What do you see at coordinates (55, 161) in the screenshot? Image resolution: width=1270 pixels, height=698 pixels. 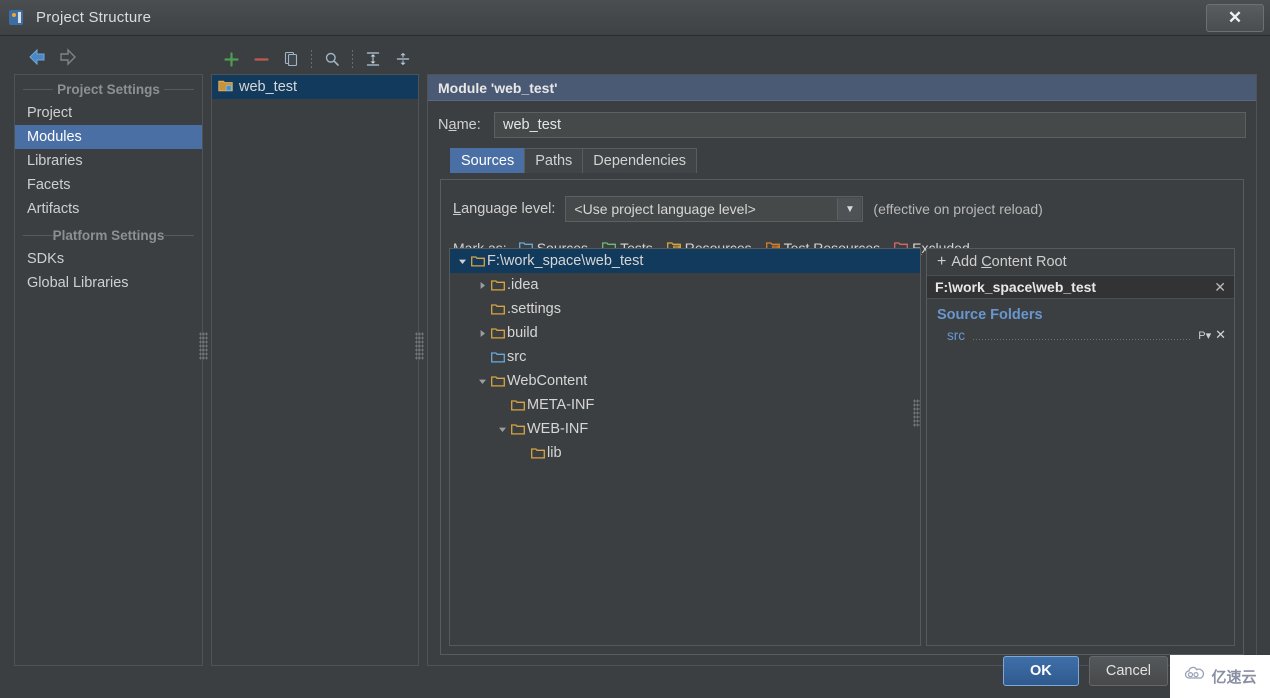 I see `sidebar-item-label: Libraries` at bounding box center [55, 161].